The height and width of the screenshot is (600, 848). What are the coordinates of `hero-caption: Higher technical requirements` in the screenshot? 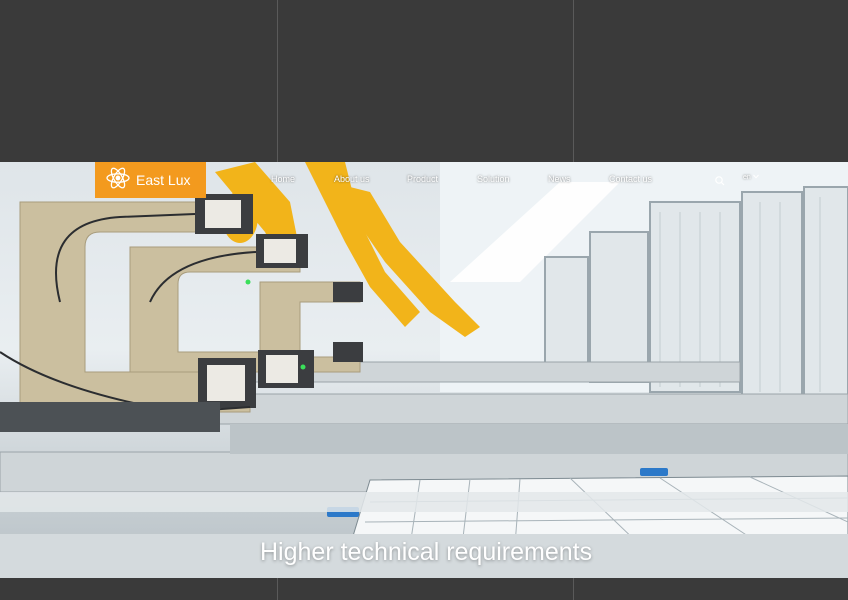 It's located at (426, 552).